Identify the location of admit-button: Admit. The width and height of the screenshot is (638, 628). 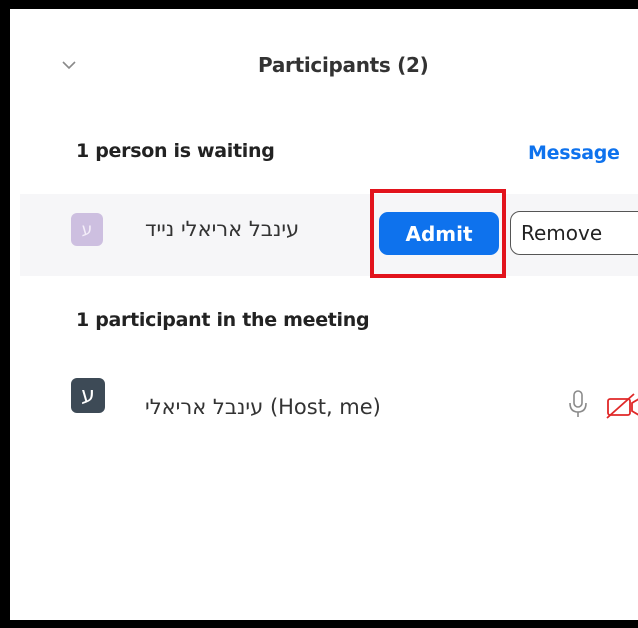
(439, 233).